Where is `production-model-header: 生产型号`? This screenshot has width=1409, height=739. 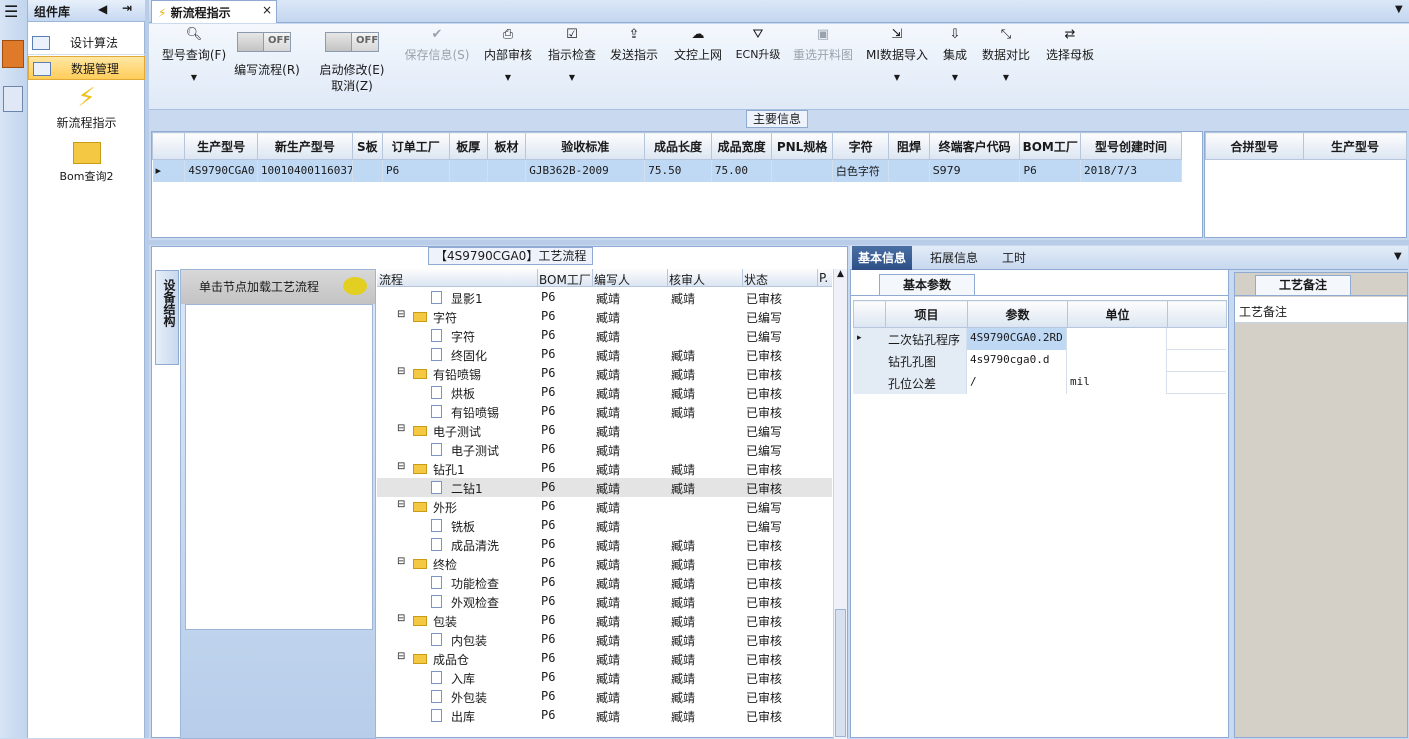 production-model-header: 生产型号 is located at coordinates (1355, 146).